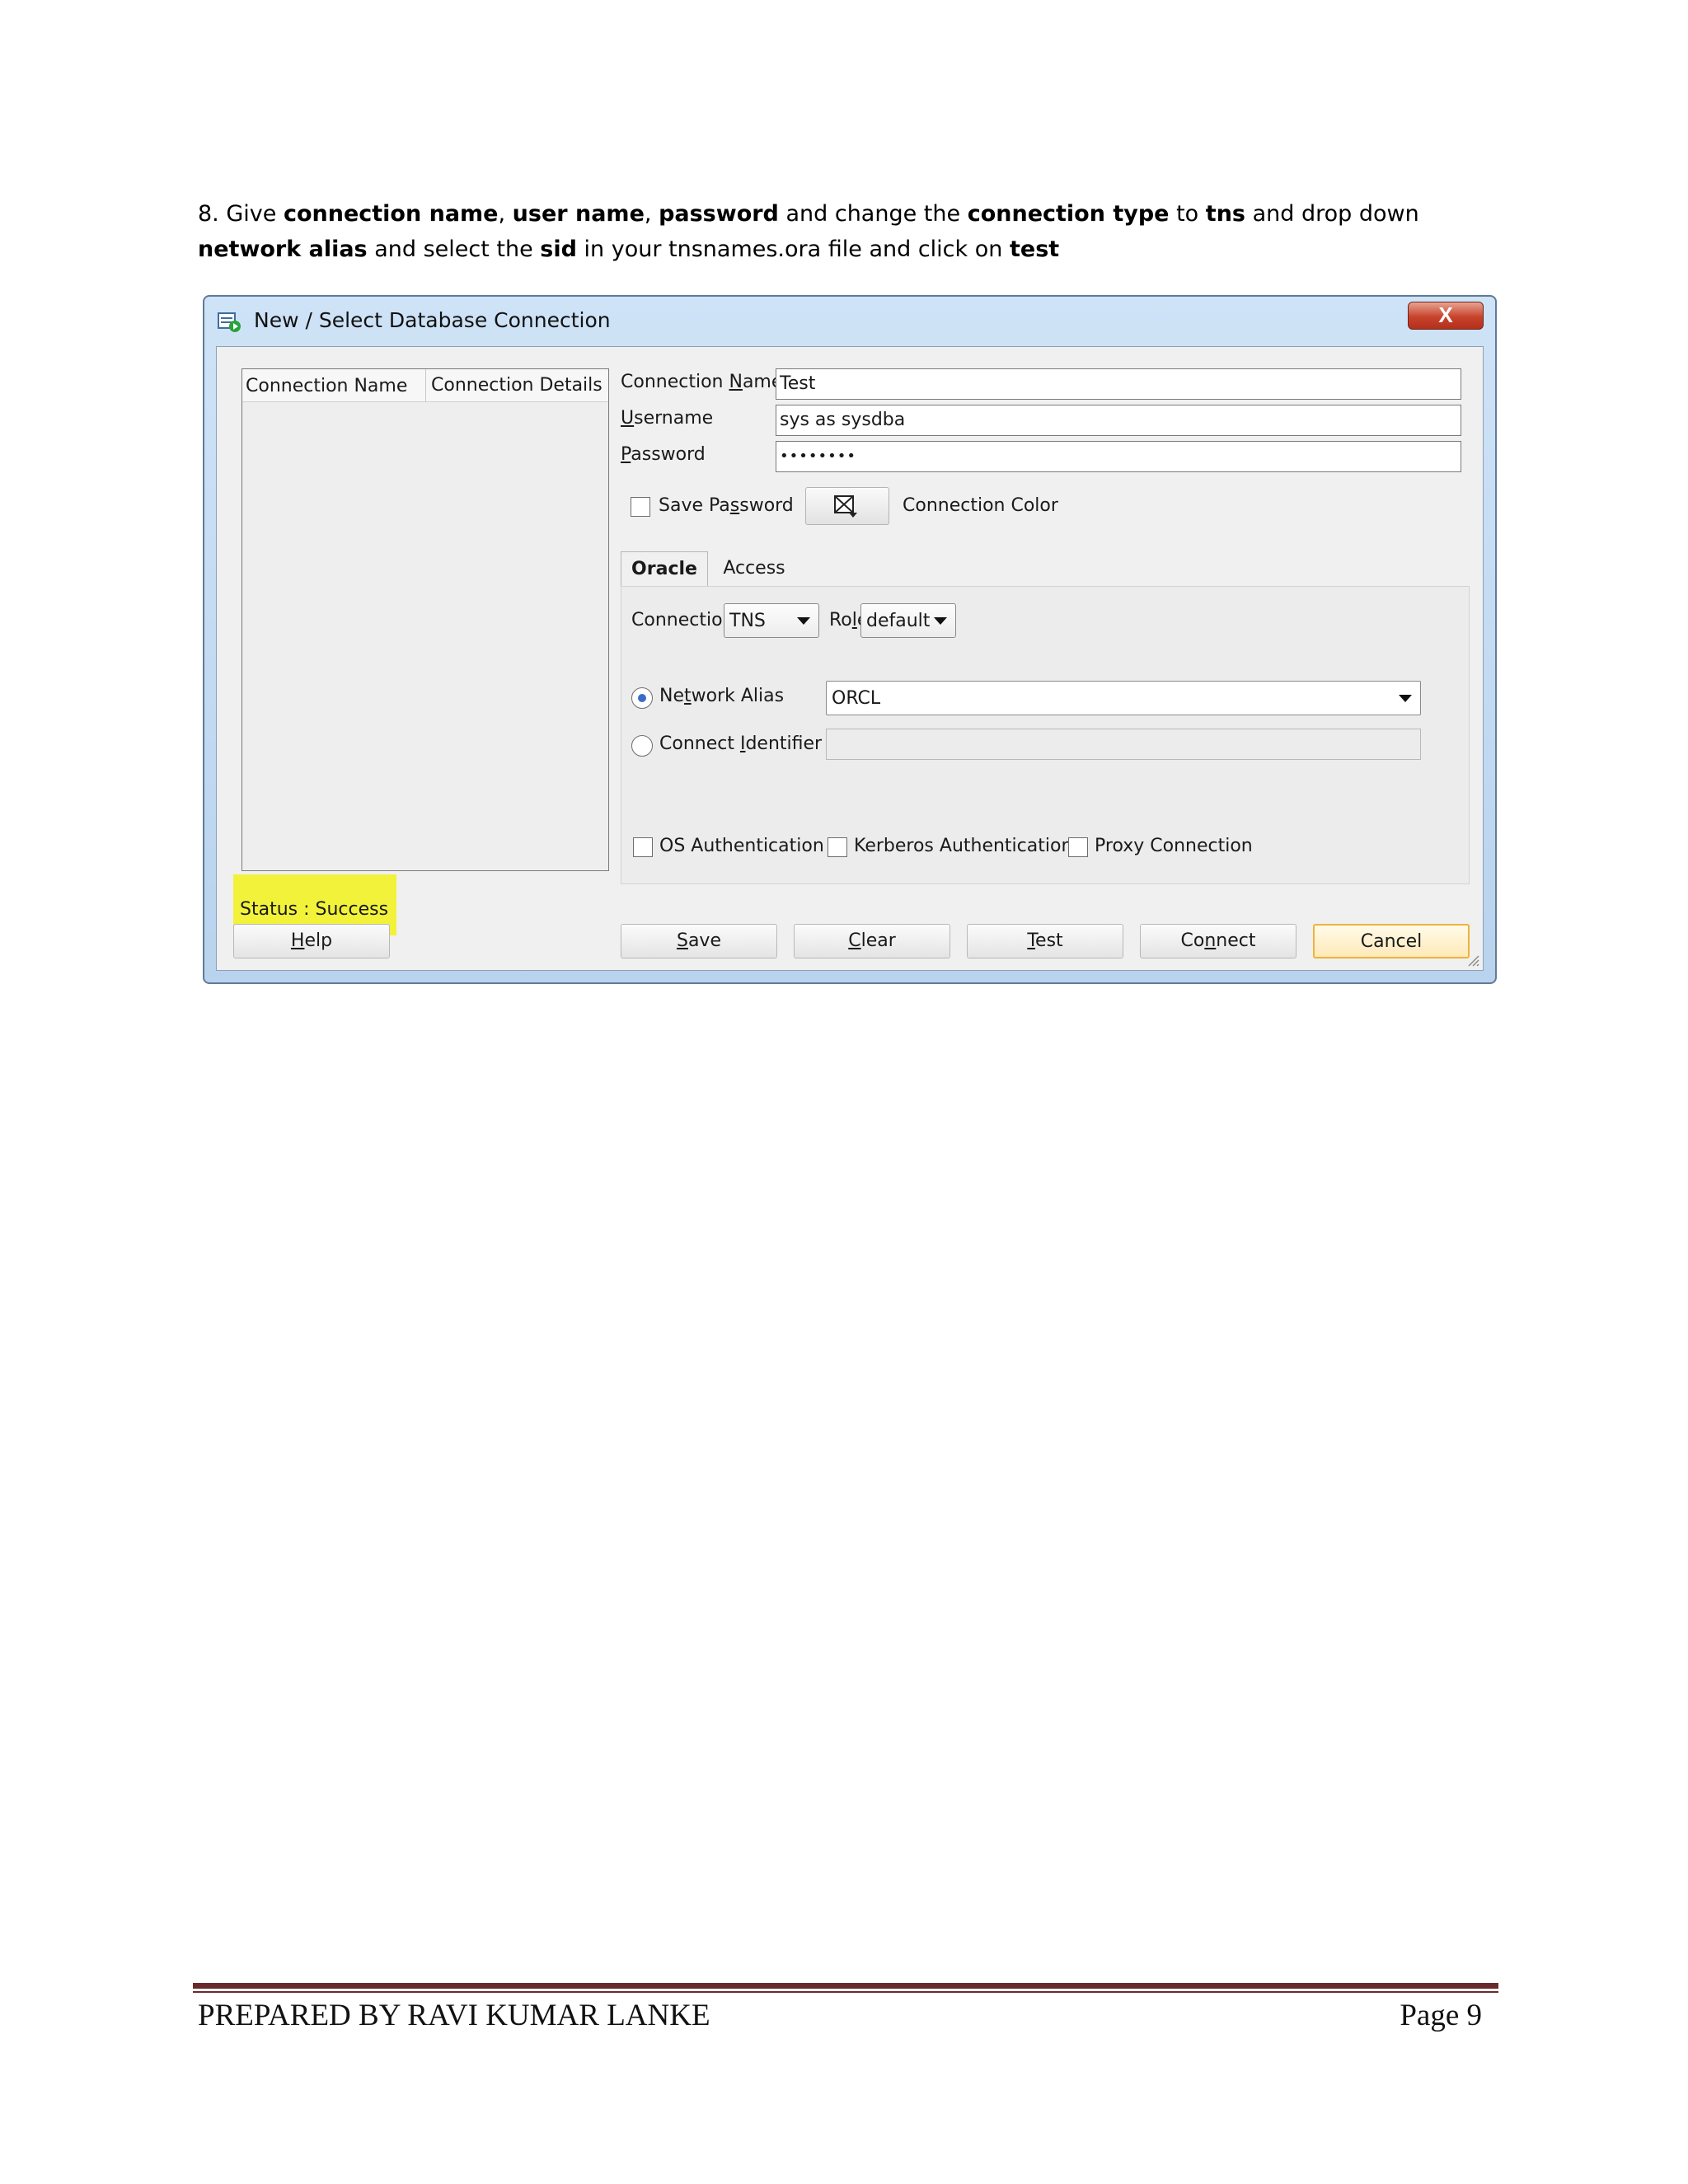  Describe the element at coordinates (699, 941) in the screenshot. I see `save-button: Save` at that location.